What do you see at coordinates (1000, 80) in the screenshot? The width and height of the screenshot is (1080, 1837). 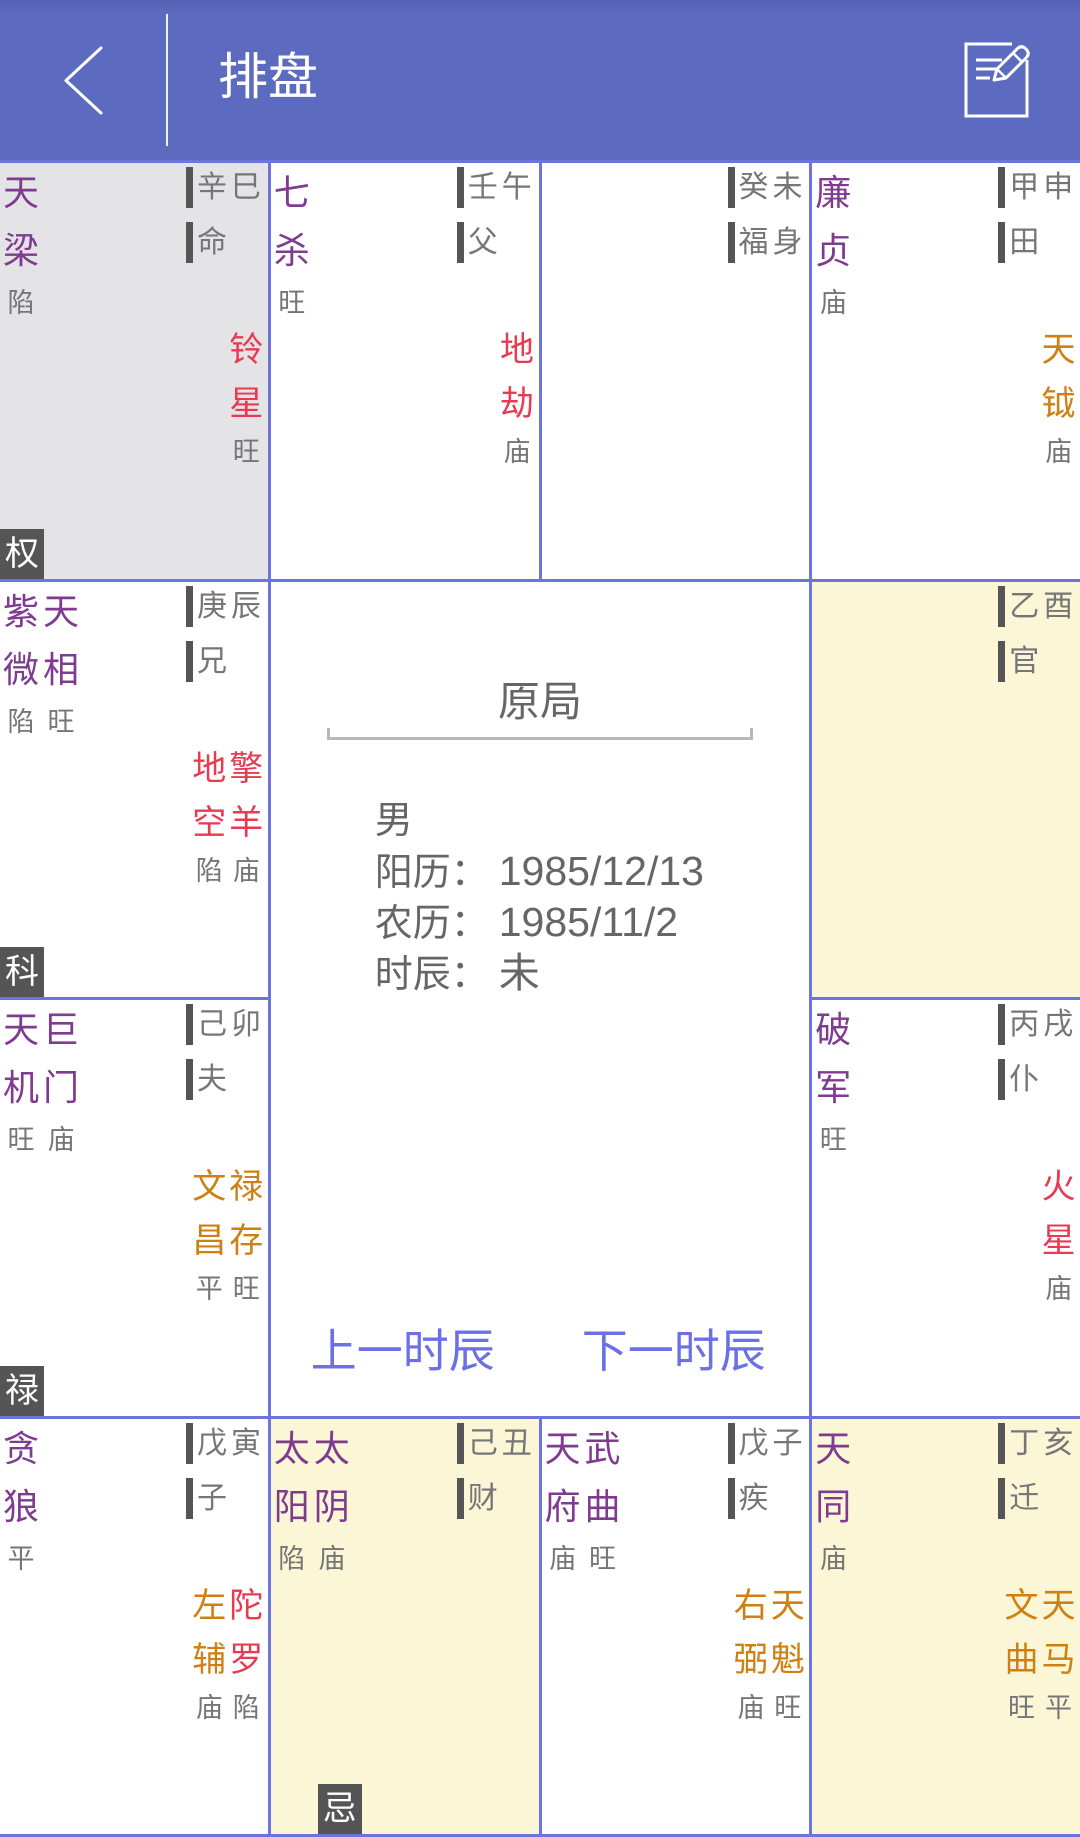 I see `edit-button` at bounding box center [1000, 80].